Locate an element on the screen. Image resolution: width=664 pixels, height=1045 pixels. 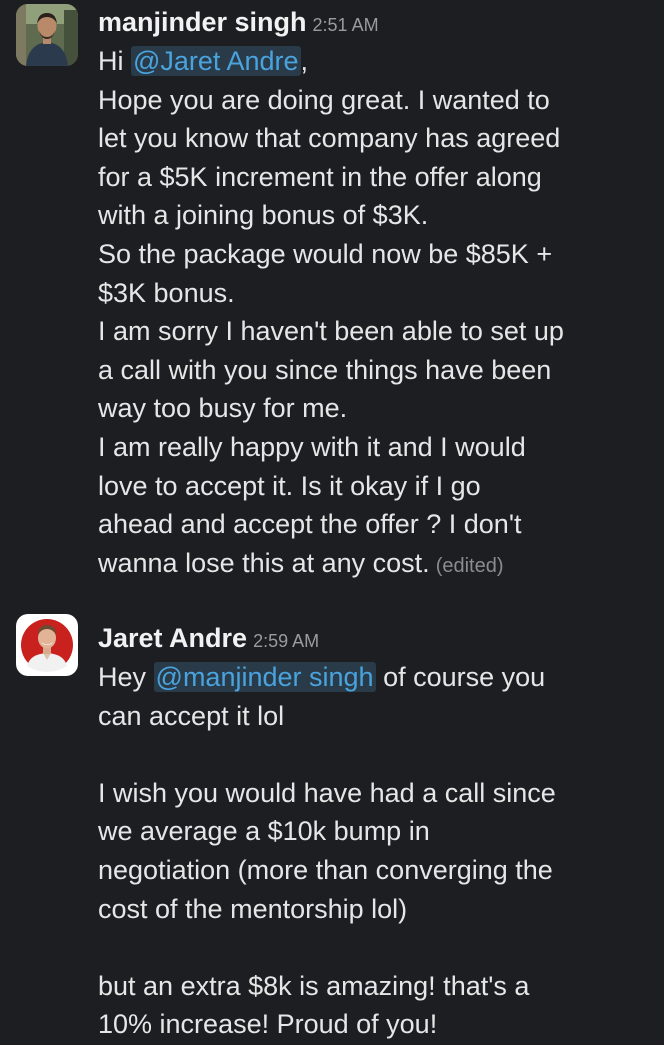
message-line: I am sorry I haven't been able to set up is located at coordinates (331, 331).